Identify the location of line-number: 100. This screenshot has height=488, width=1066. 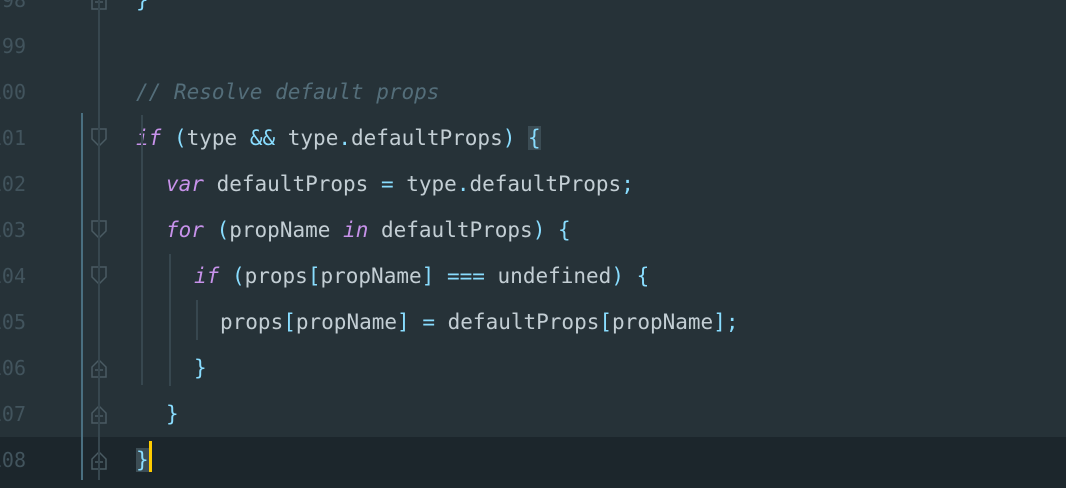
(13, 92).